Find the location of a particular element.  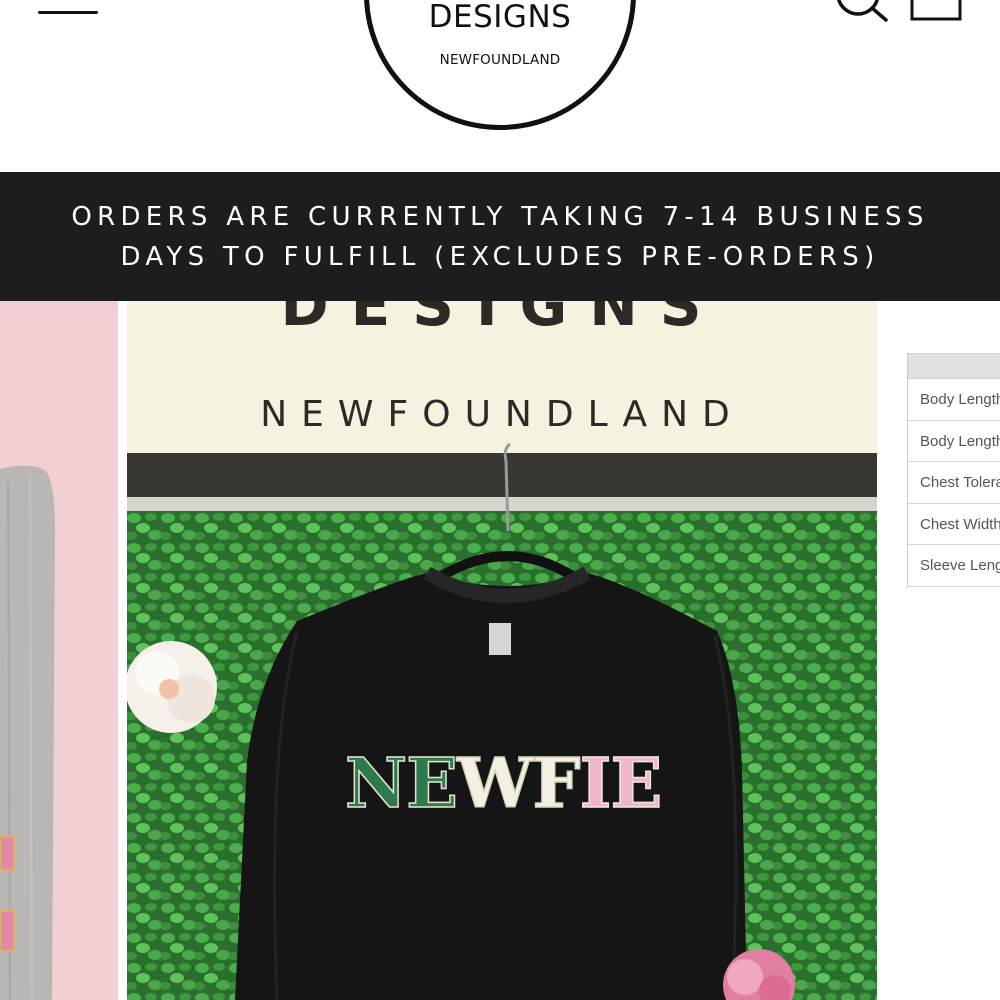

shirt-letter: N is located at coordinates (376, 784).